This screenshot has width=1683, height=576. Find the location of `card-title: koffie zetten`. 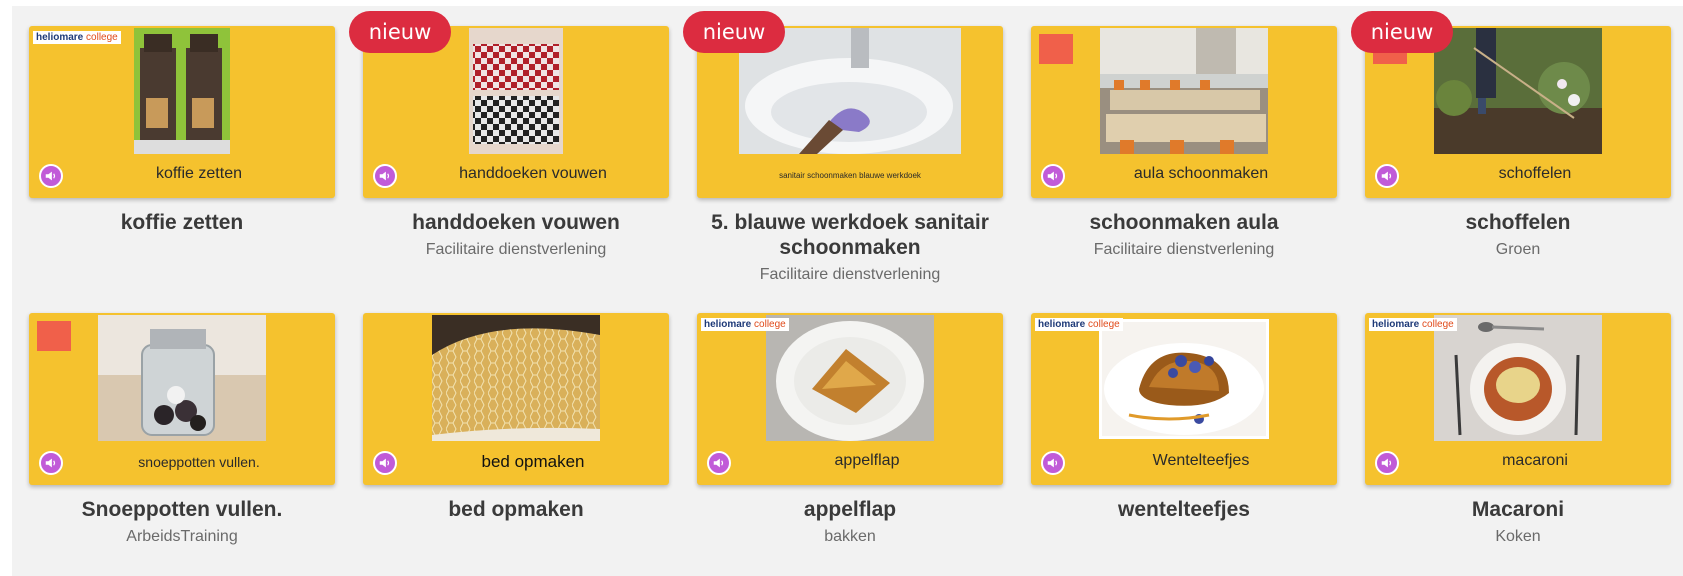

card-title: koffie zetten is located at coordinates (182, 222).